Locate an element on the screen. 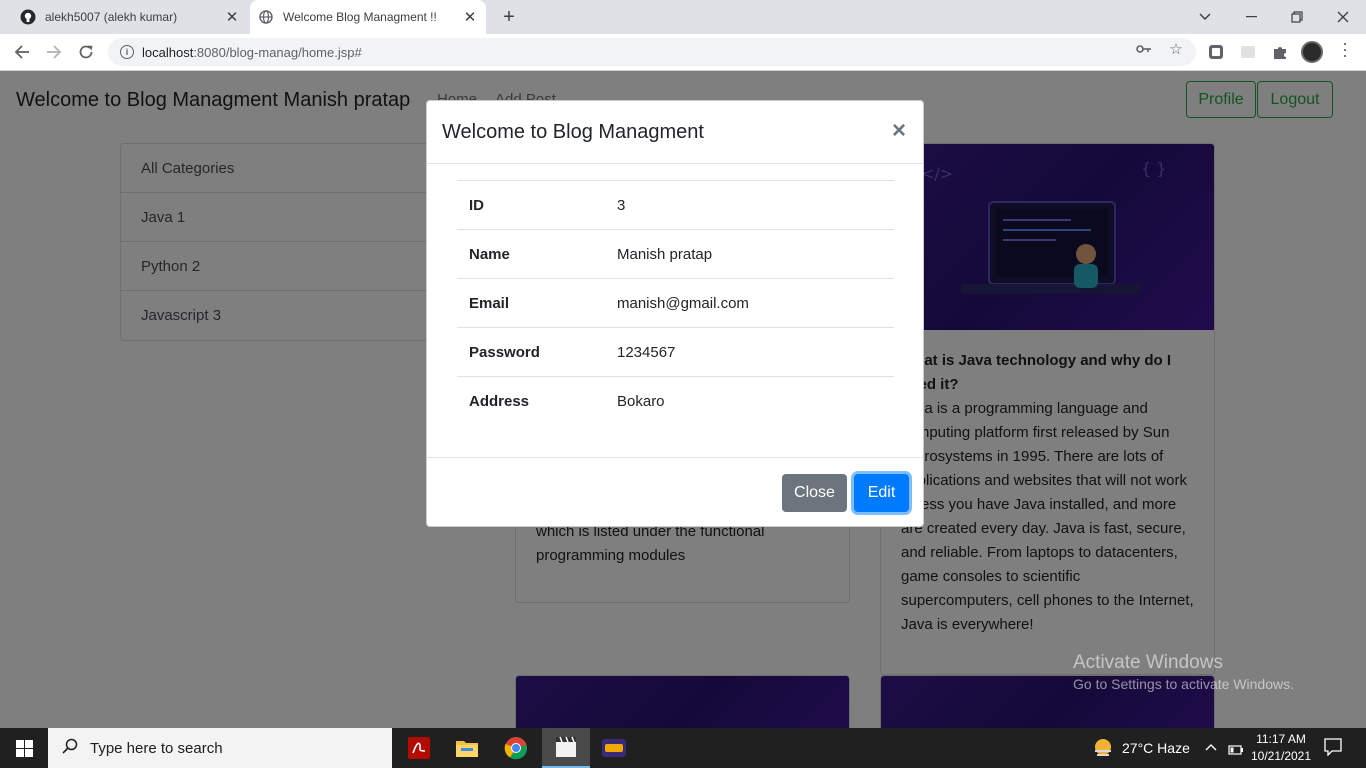 Image resolution: width=1366 pixels, height=768 pixels. row-label: Name is located at coordinates (489, 254).